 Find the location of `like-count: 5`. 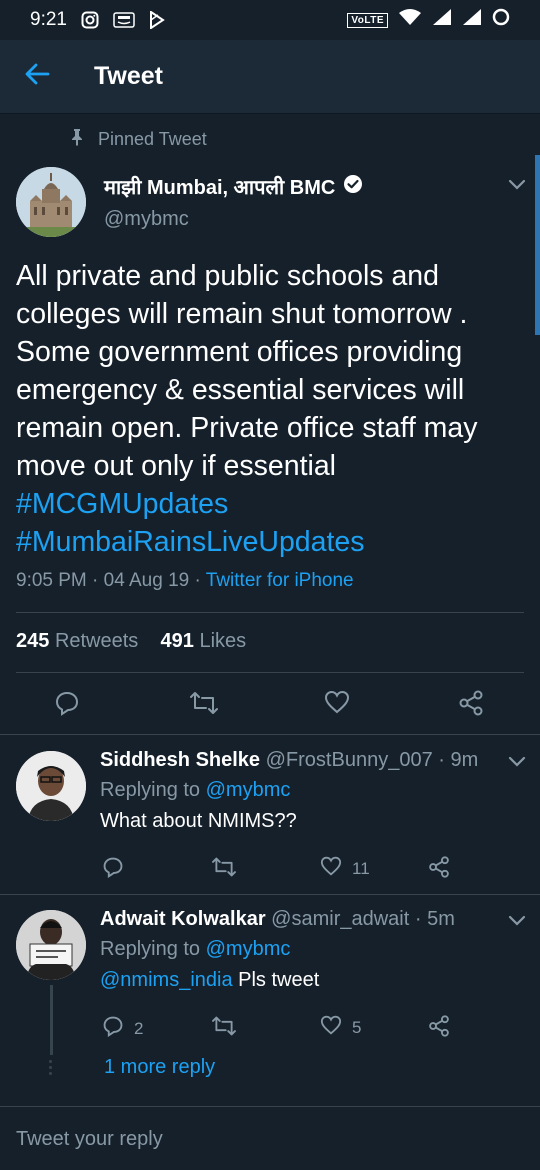

like-count: 5 is located at coordinates (357, 1027).